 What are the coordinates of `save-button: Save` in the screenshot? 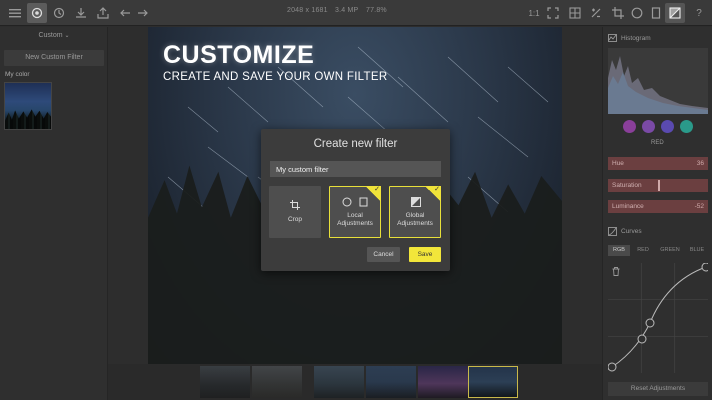 It's located at (425, 254).